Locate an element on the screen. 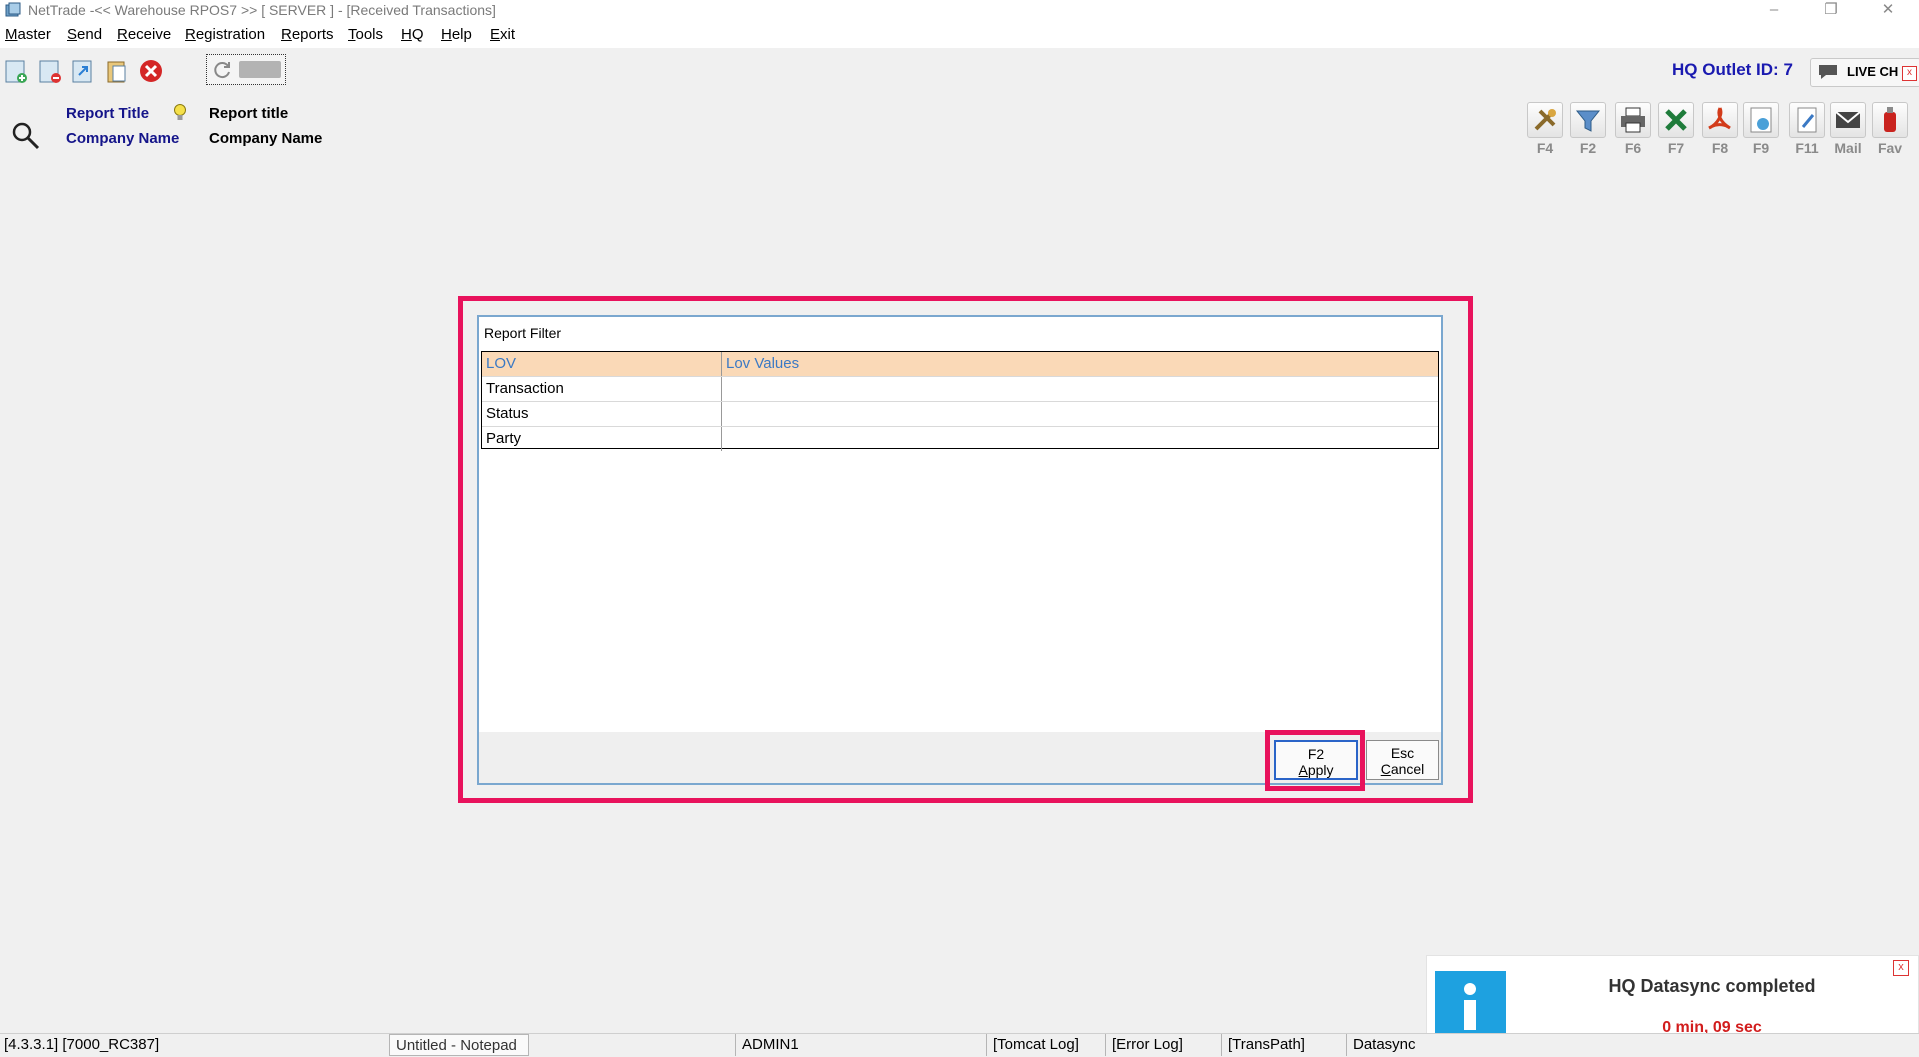  excel-f7-button: F7 is located at coordinates (1676, 129).